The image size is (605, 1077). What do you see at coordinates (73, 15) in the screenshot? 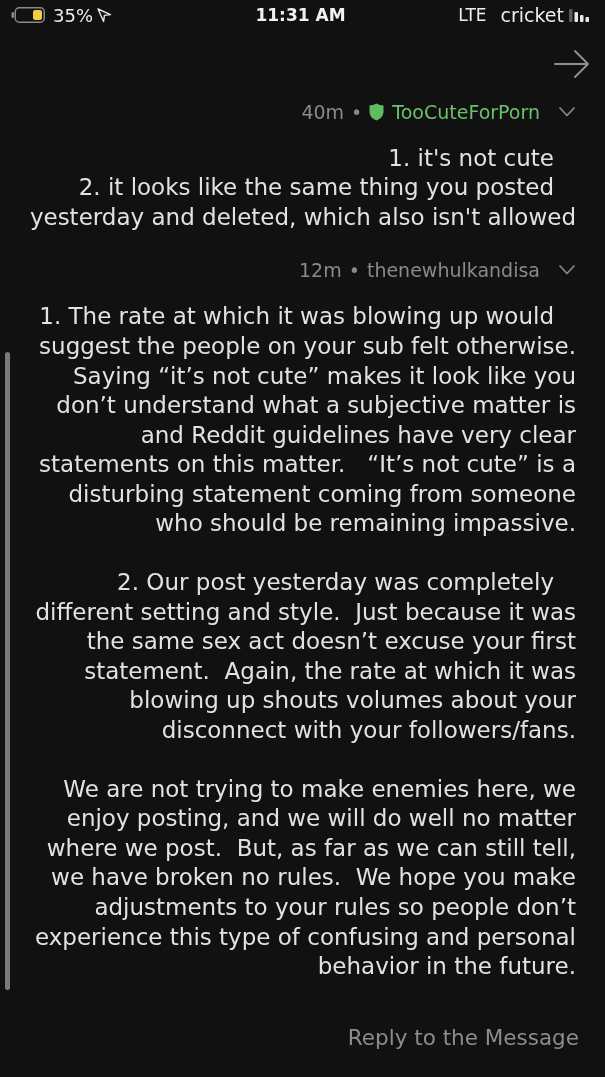
I see `battery-percent: 35%` at bounding box center [73, 15].